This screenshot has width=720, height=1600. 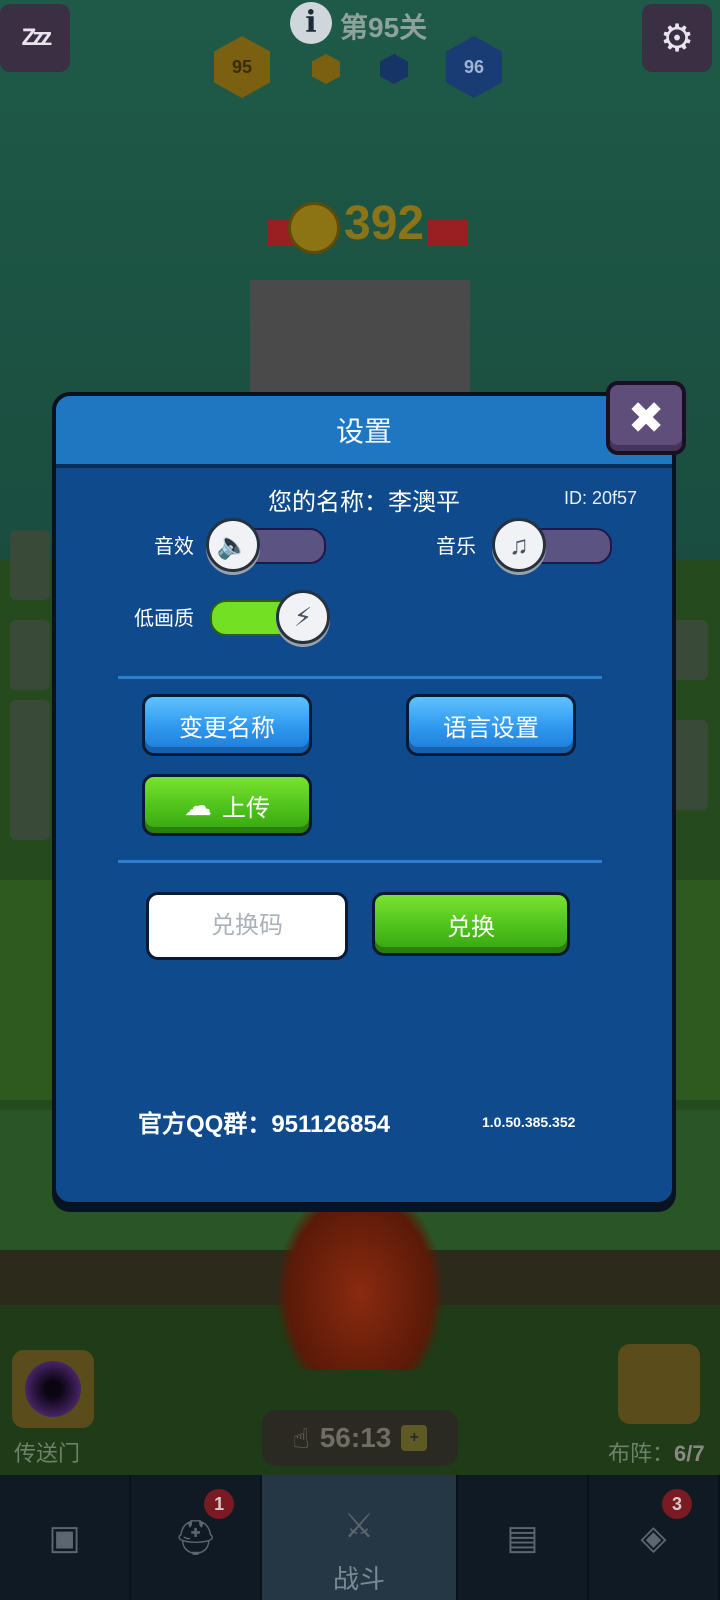 I want to click on close-icon: ✖, so click(x=646, y=418).